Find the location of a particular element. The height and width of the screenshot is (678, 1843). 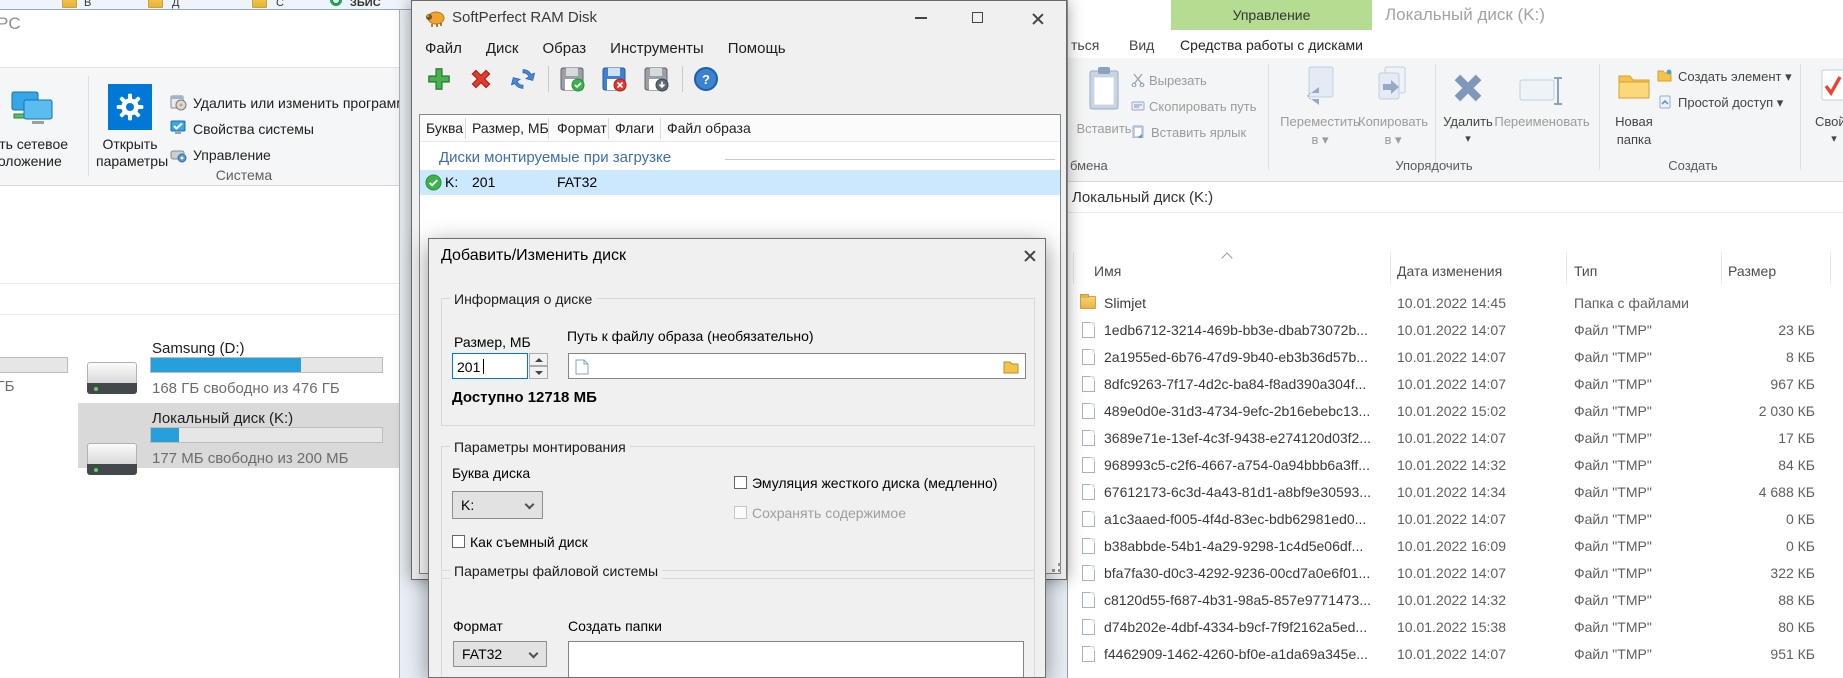

save-image-button is located at coordinates (572, 79).